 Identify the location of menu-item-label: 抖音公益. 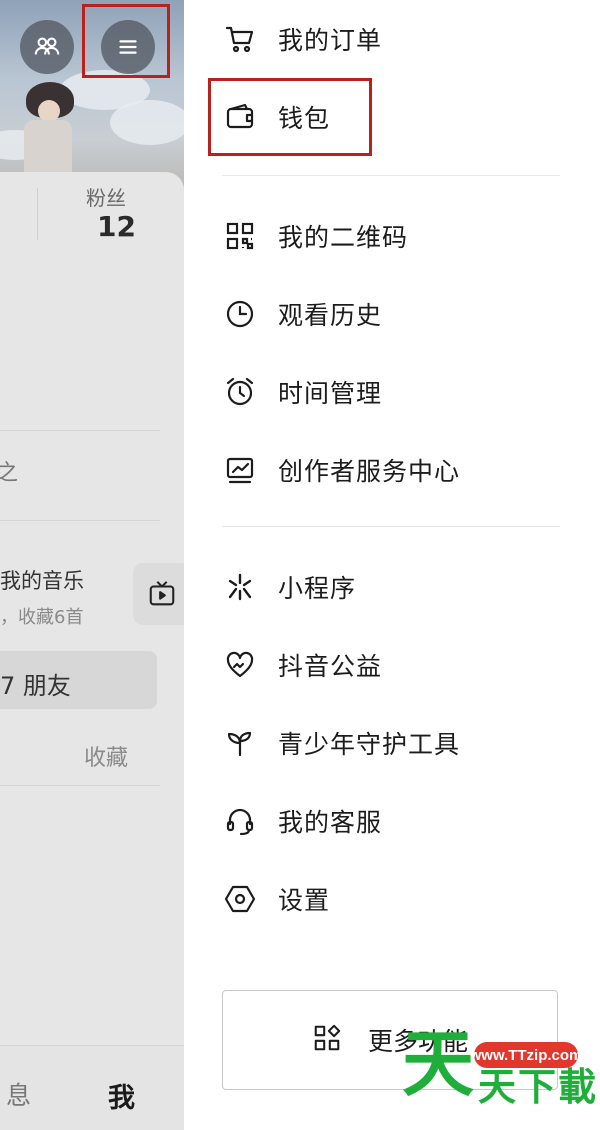
(330, 666).